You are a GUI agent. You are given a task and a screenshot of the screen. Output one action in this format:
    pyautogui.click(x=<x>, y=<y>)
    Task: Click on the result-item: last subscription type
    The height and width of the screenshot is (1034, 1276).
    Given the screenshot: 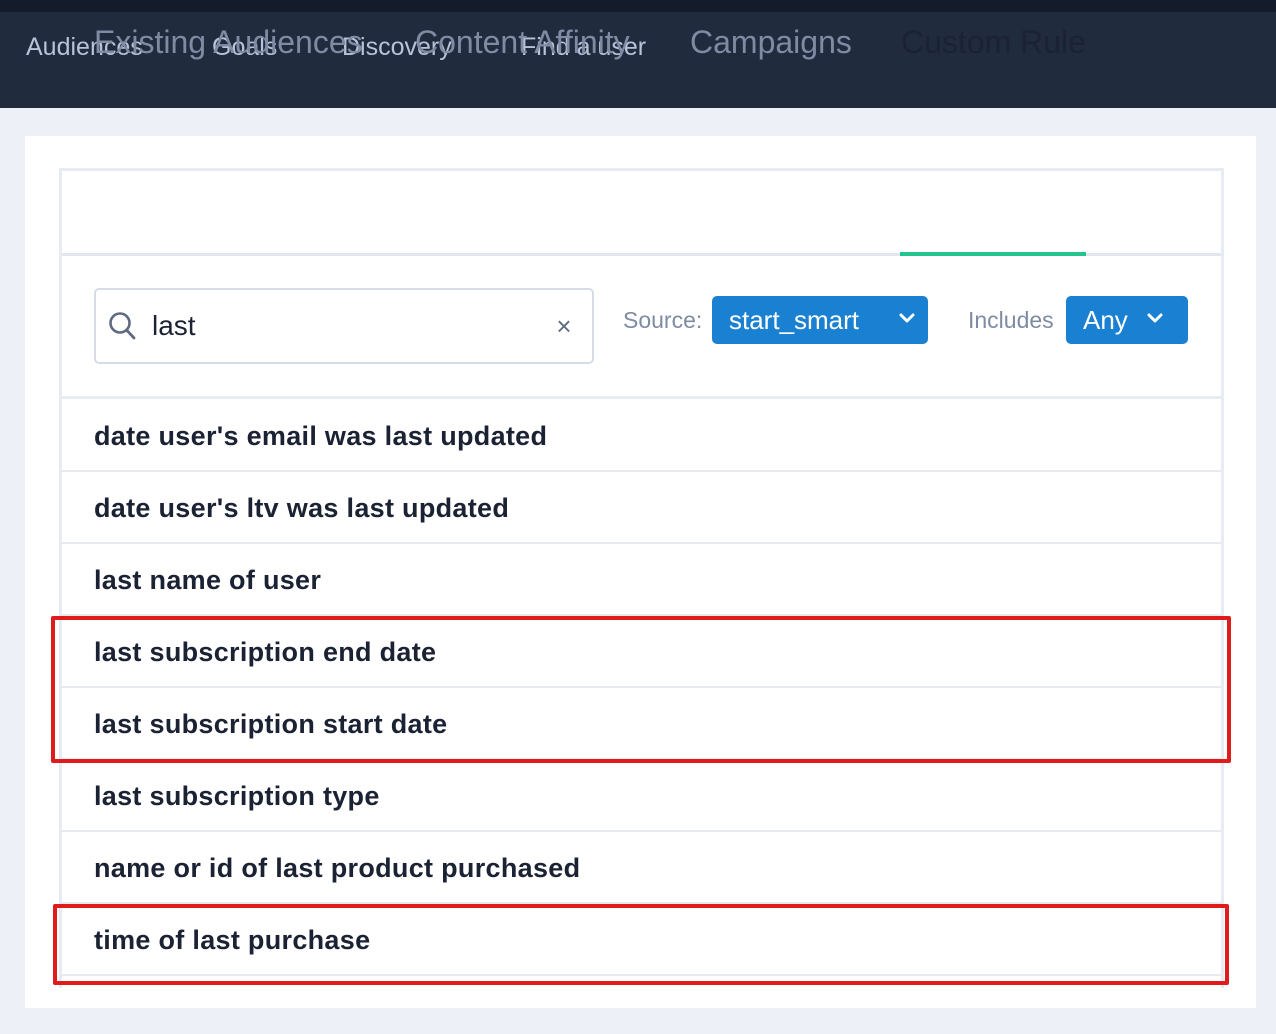 What is the action you would take?
    pyautogui.click(x=641, y=796)
    